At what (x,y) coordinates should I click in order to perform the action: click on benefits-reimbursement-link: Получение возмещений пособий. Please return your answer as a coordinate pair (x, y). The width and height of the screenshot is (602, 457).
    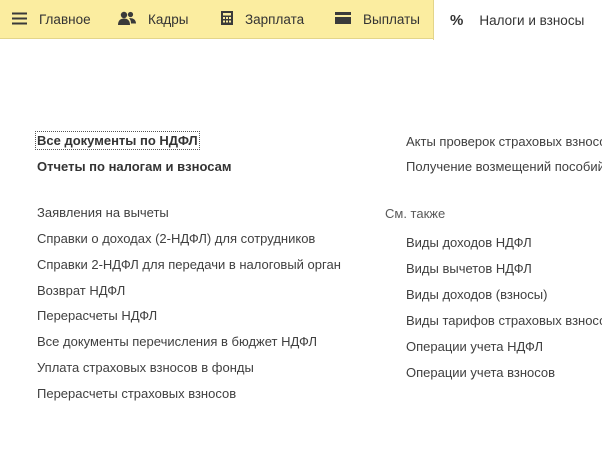
    Looking at the image, I should click on (504, 166).